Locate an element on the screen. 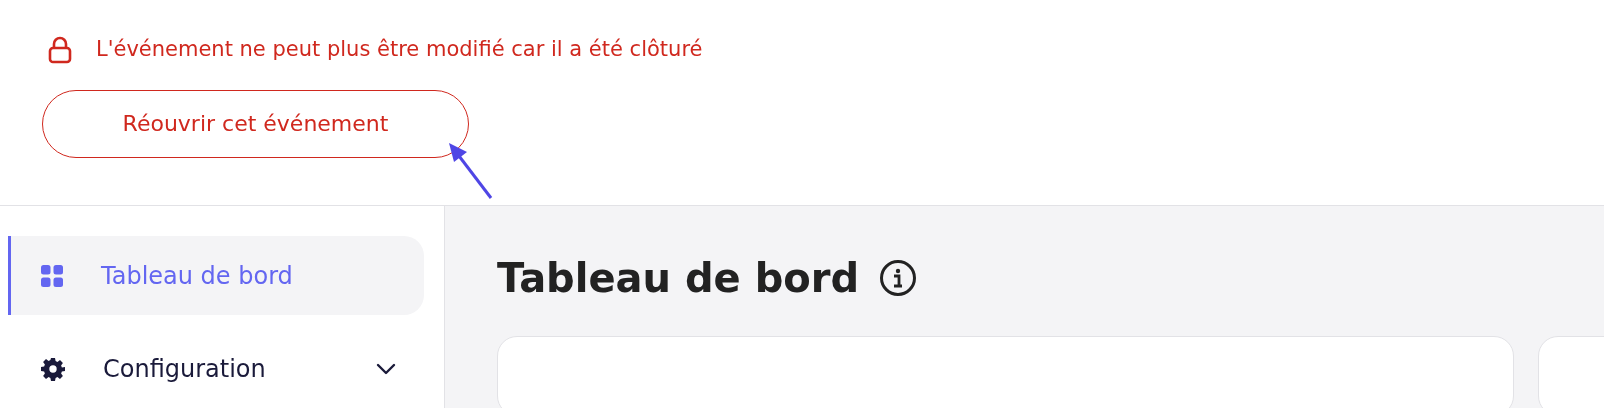 This screenshot has width=1604, height=408. lock-icon is located at coordinates (60, 49).